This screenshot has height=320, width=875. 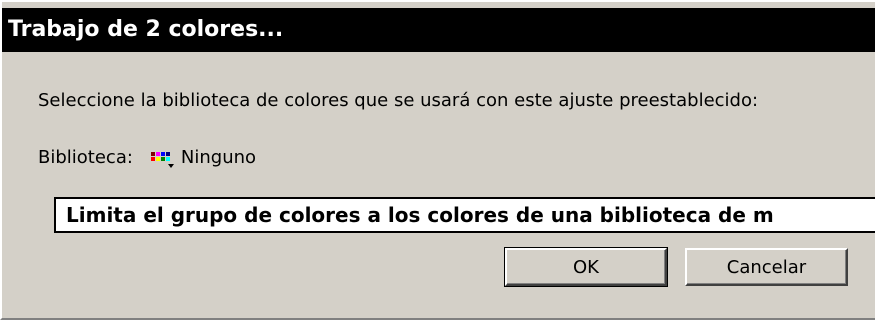 I want to click on dropdown-arrow-icon, so click(x=170, y=166).